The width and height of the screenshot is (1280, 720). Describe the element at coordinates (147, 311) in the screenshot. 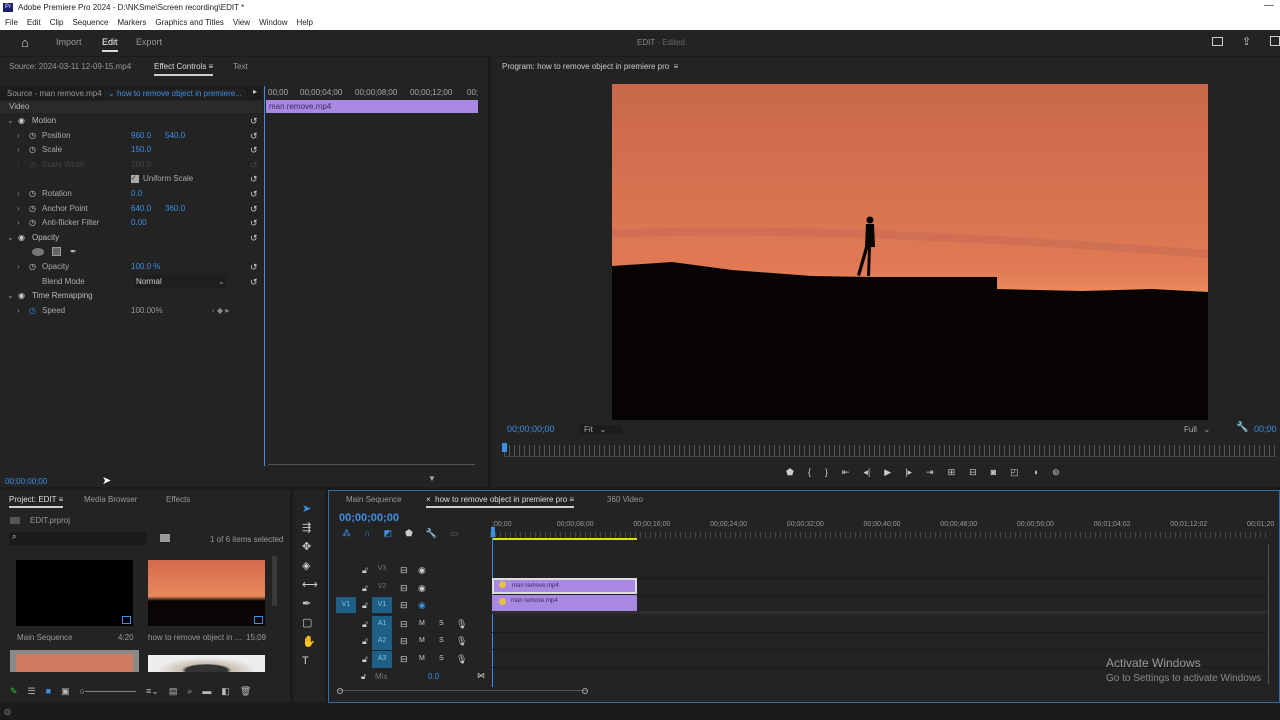

I see `property-value: 100.00%` at that location.